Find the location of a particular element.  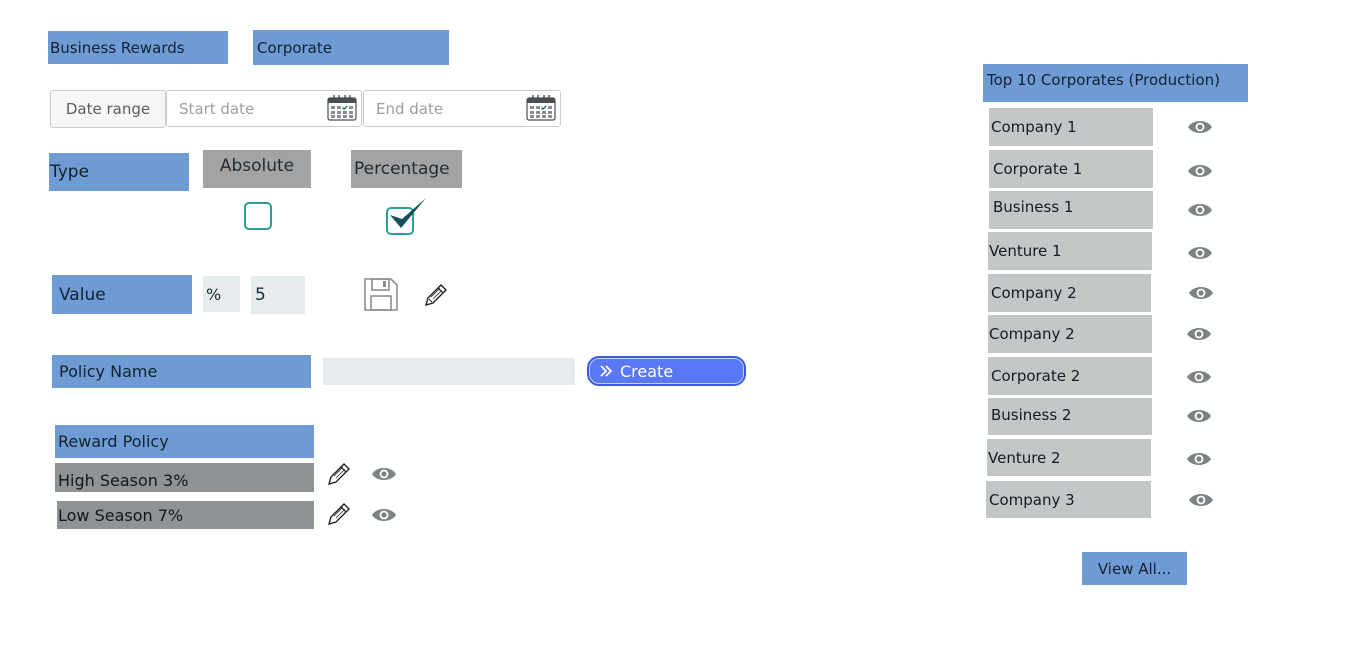

list-item: Low Season 7% is located at coordinates (185, 515).